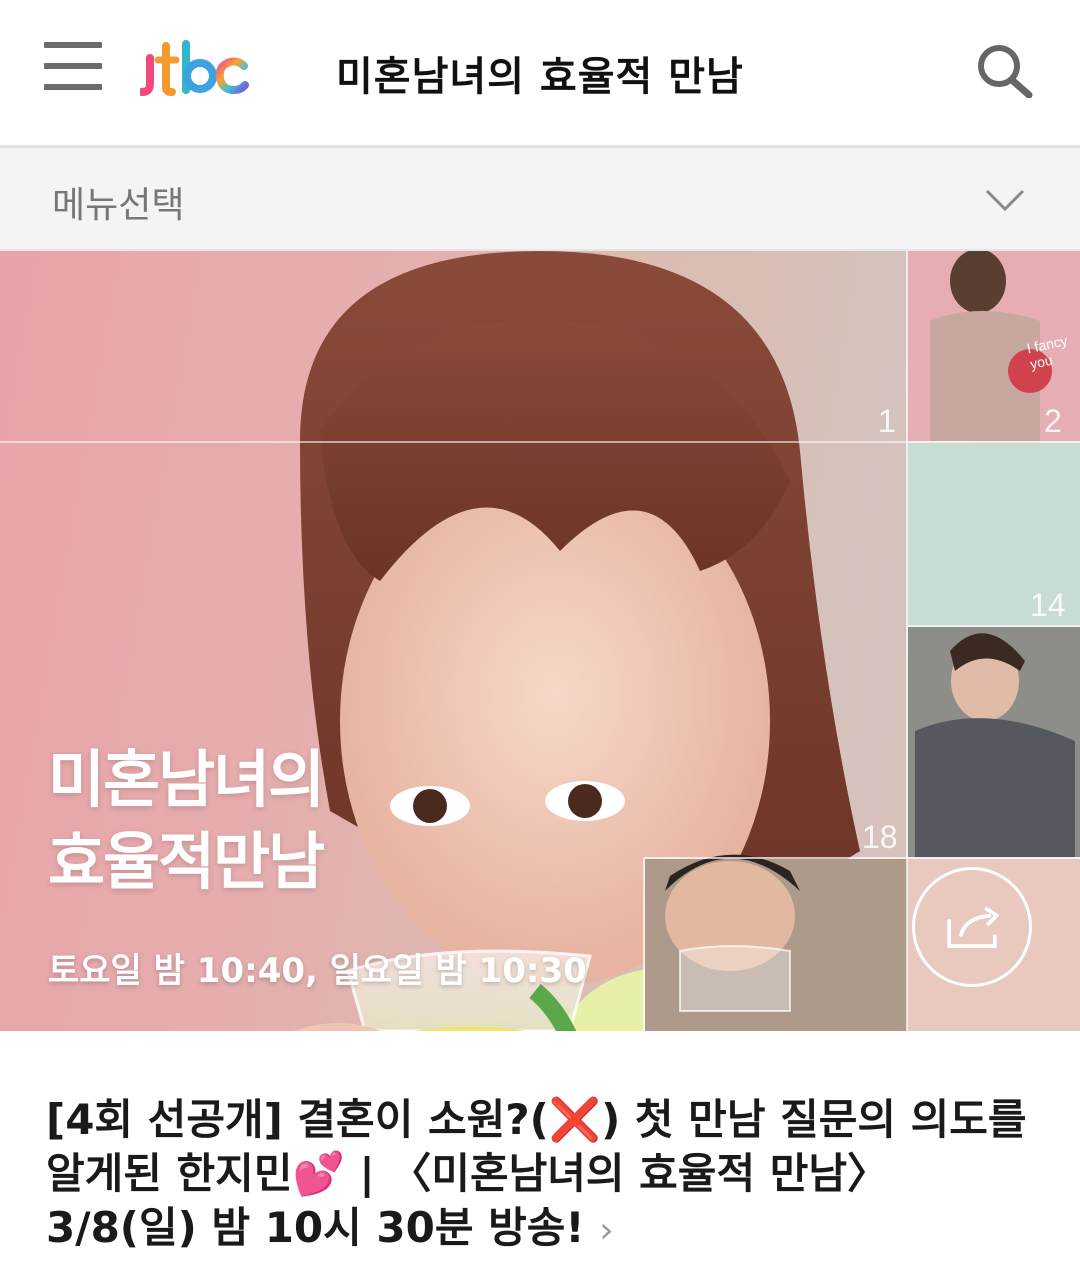 This screenshot has width=1080, height=1278. What do you see at coordinates (195, 69) in the screenshot?
I see `jtbc-logo` at bounding box center [195, 69].